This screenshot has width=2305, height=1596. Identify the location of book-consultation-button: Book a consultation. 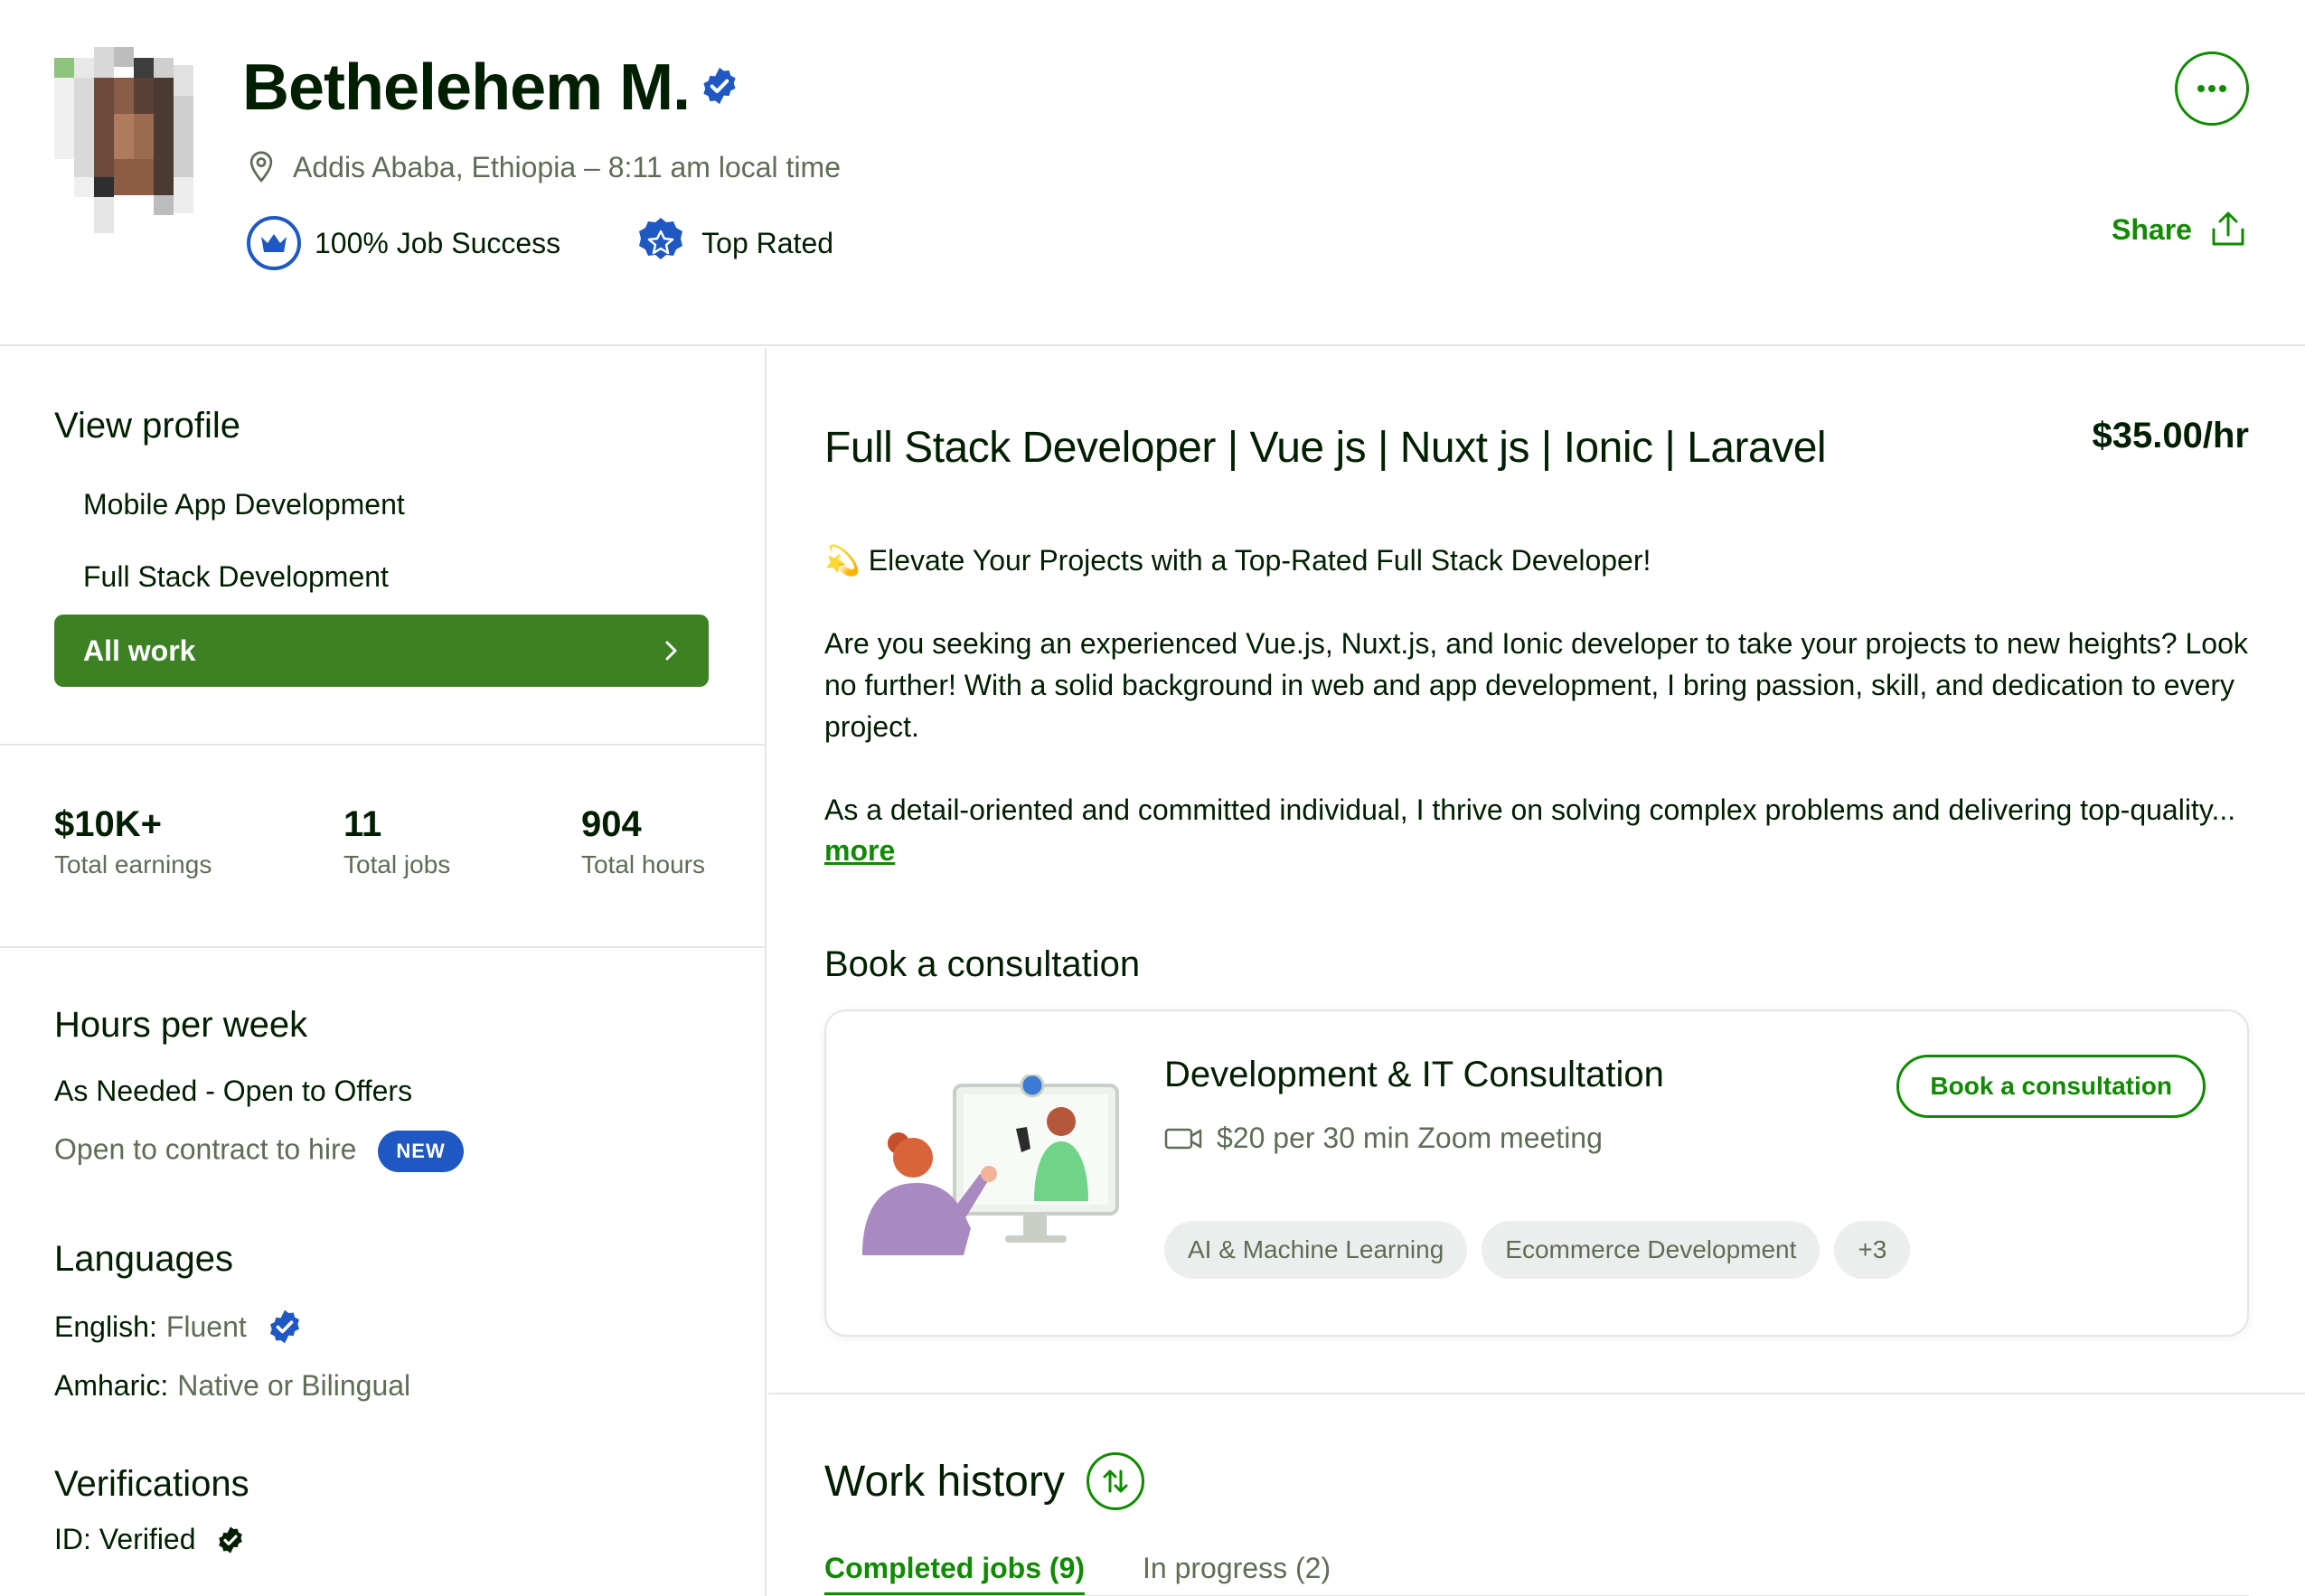
(2051, 1086).